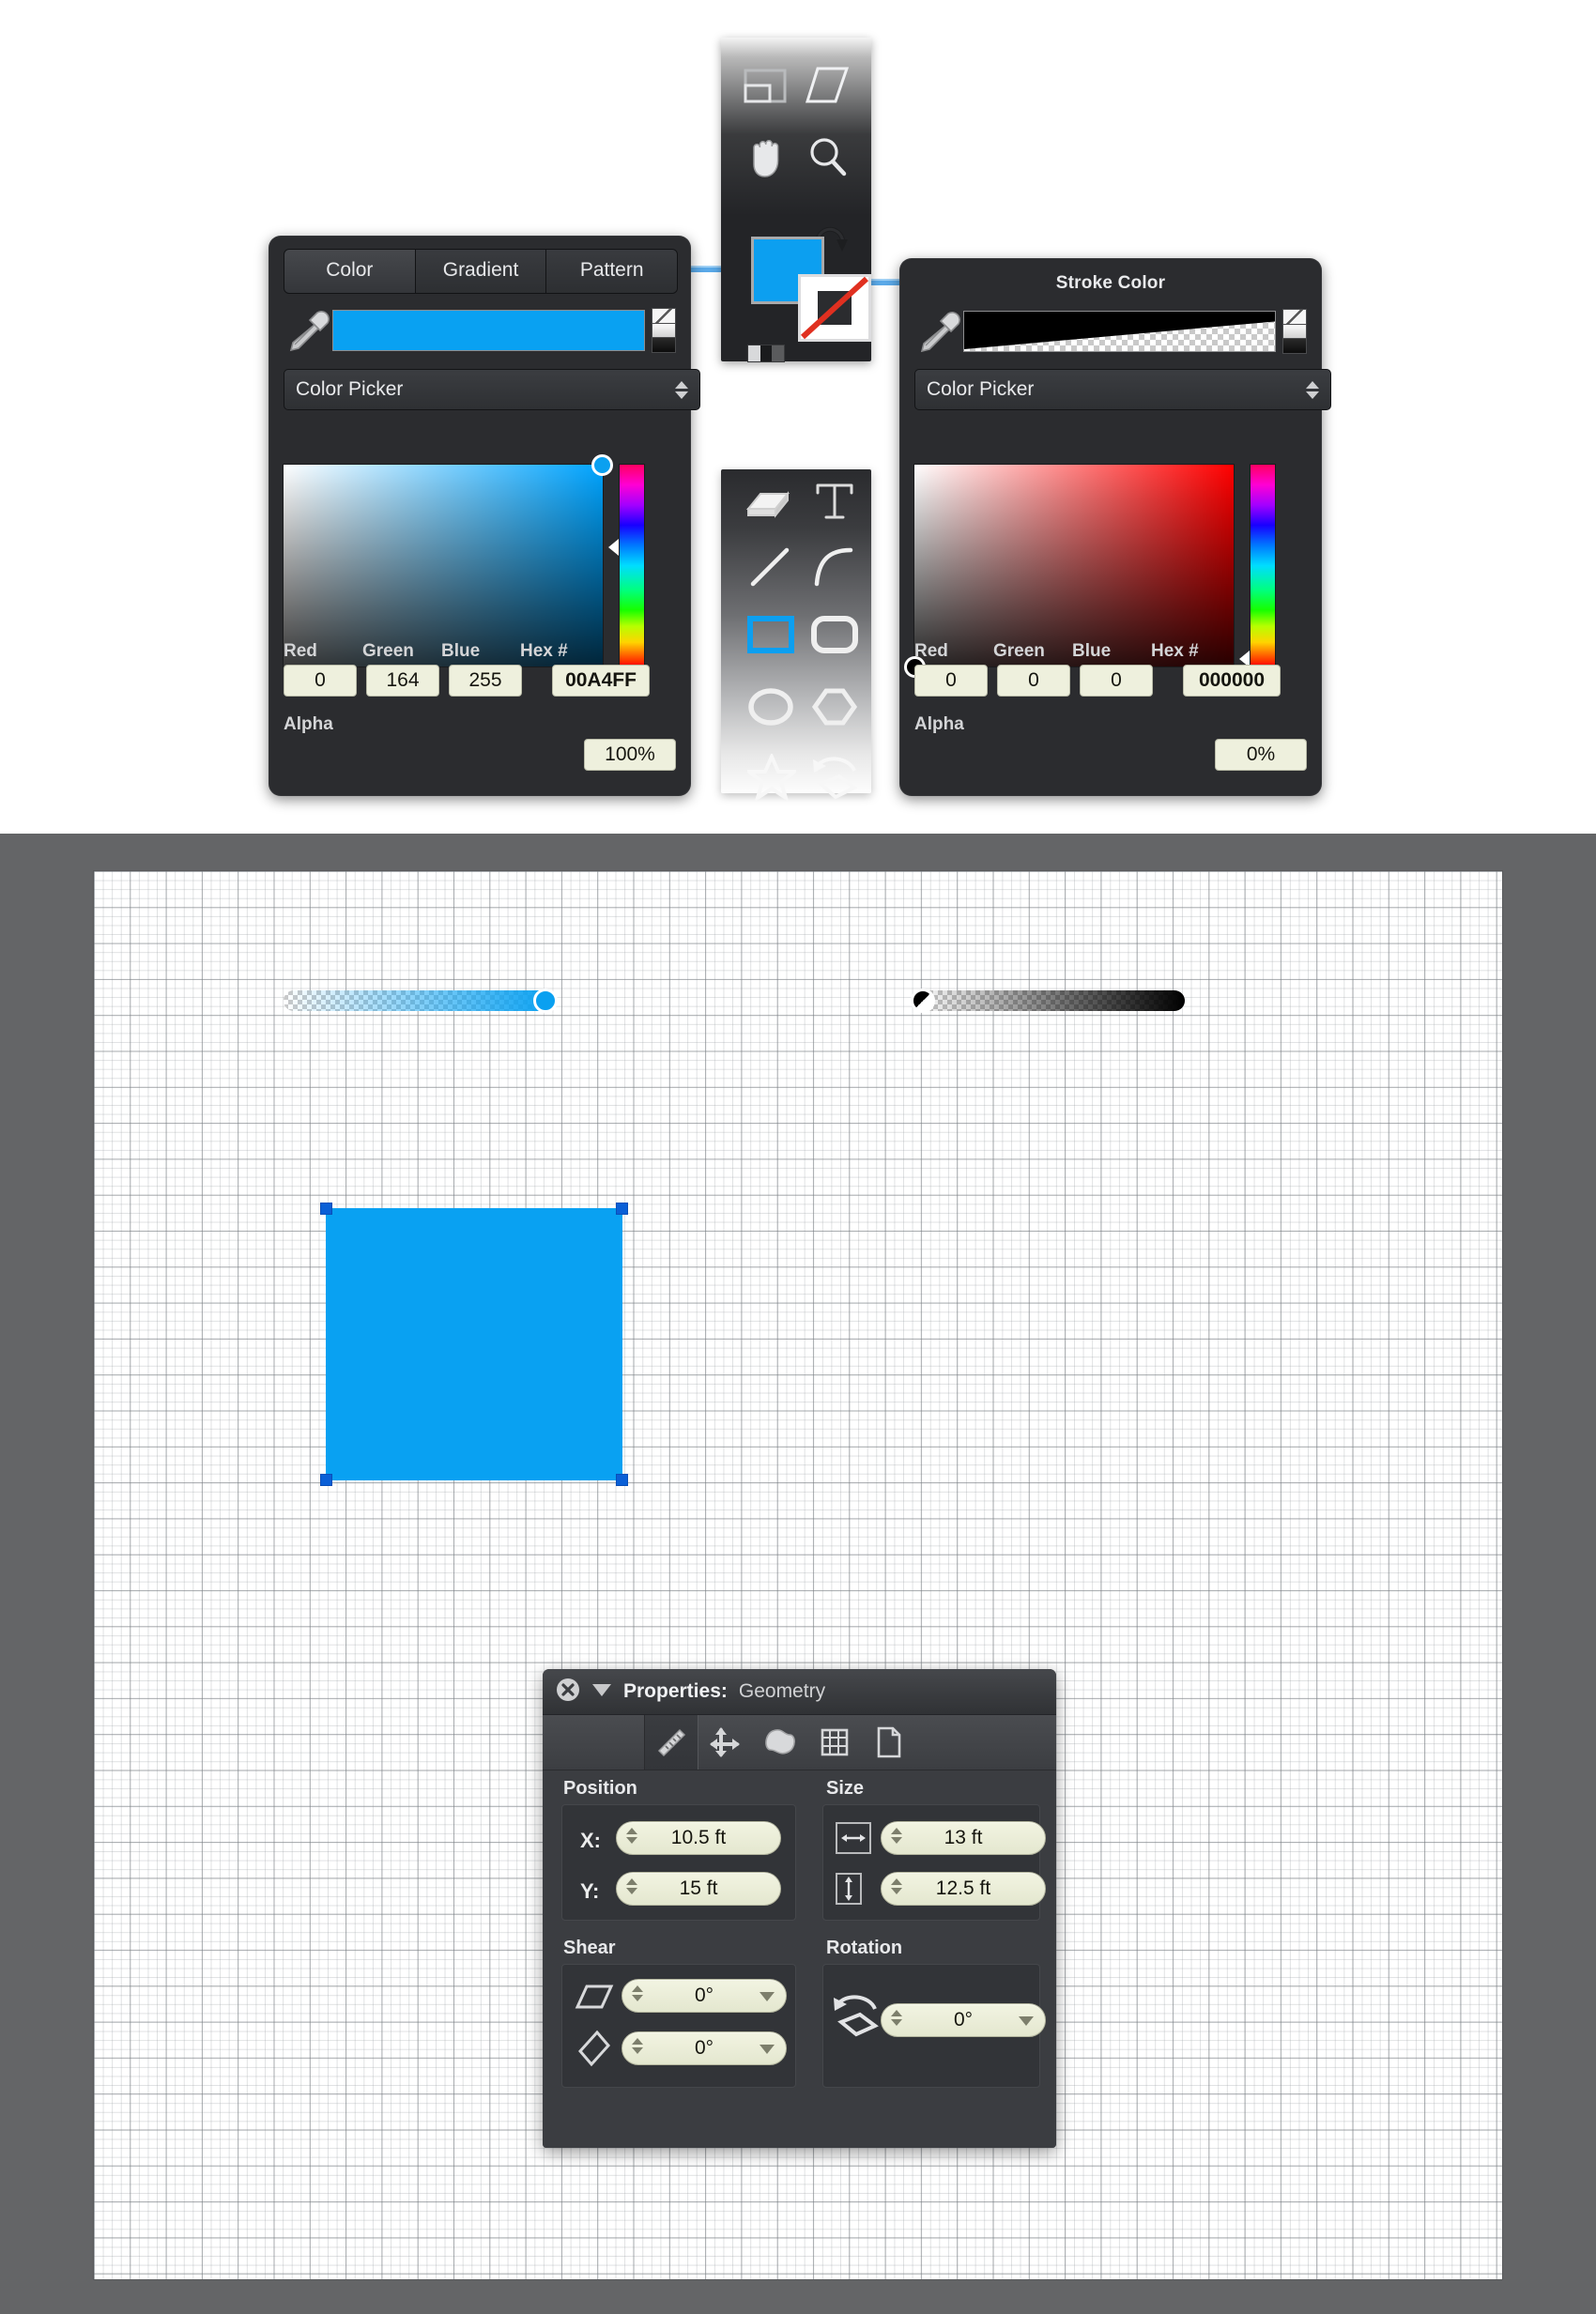 This screenshot has height=2314, width=1596. Describe the element at coordinates (1123, 389) in the screenshot. I see `stroke-mode-select: Color Picker` at that location.